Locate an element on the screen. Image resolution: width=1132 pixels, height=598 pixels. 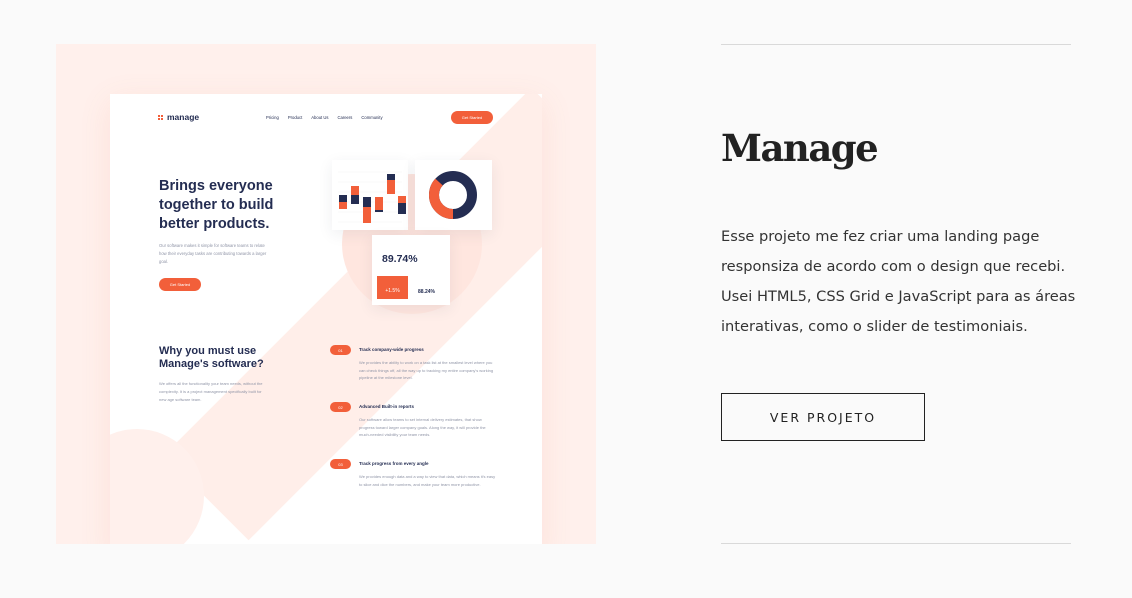
mockup-brand-name: manage is located at coordinates (183, 117).